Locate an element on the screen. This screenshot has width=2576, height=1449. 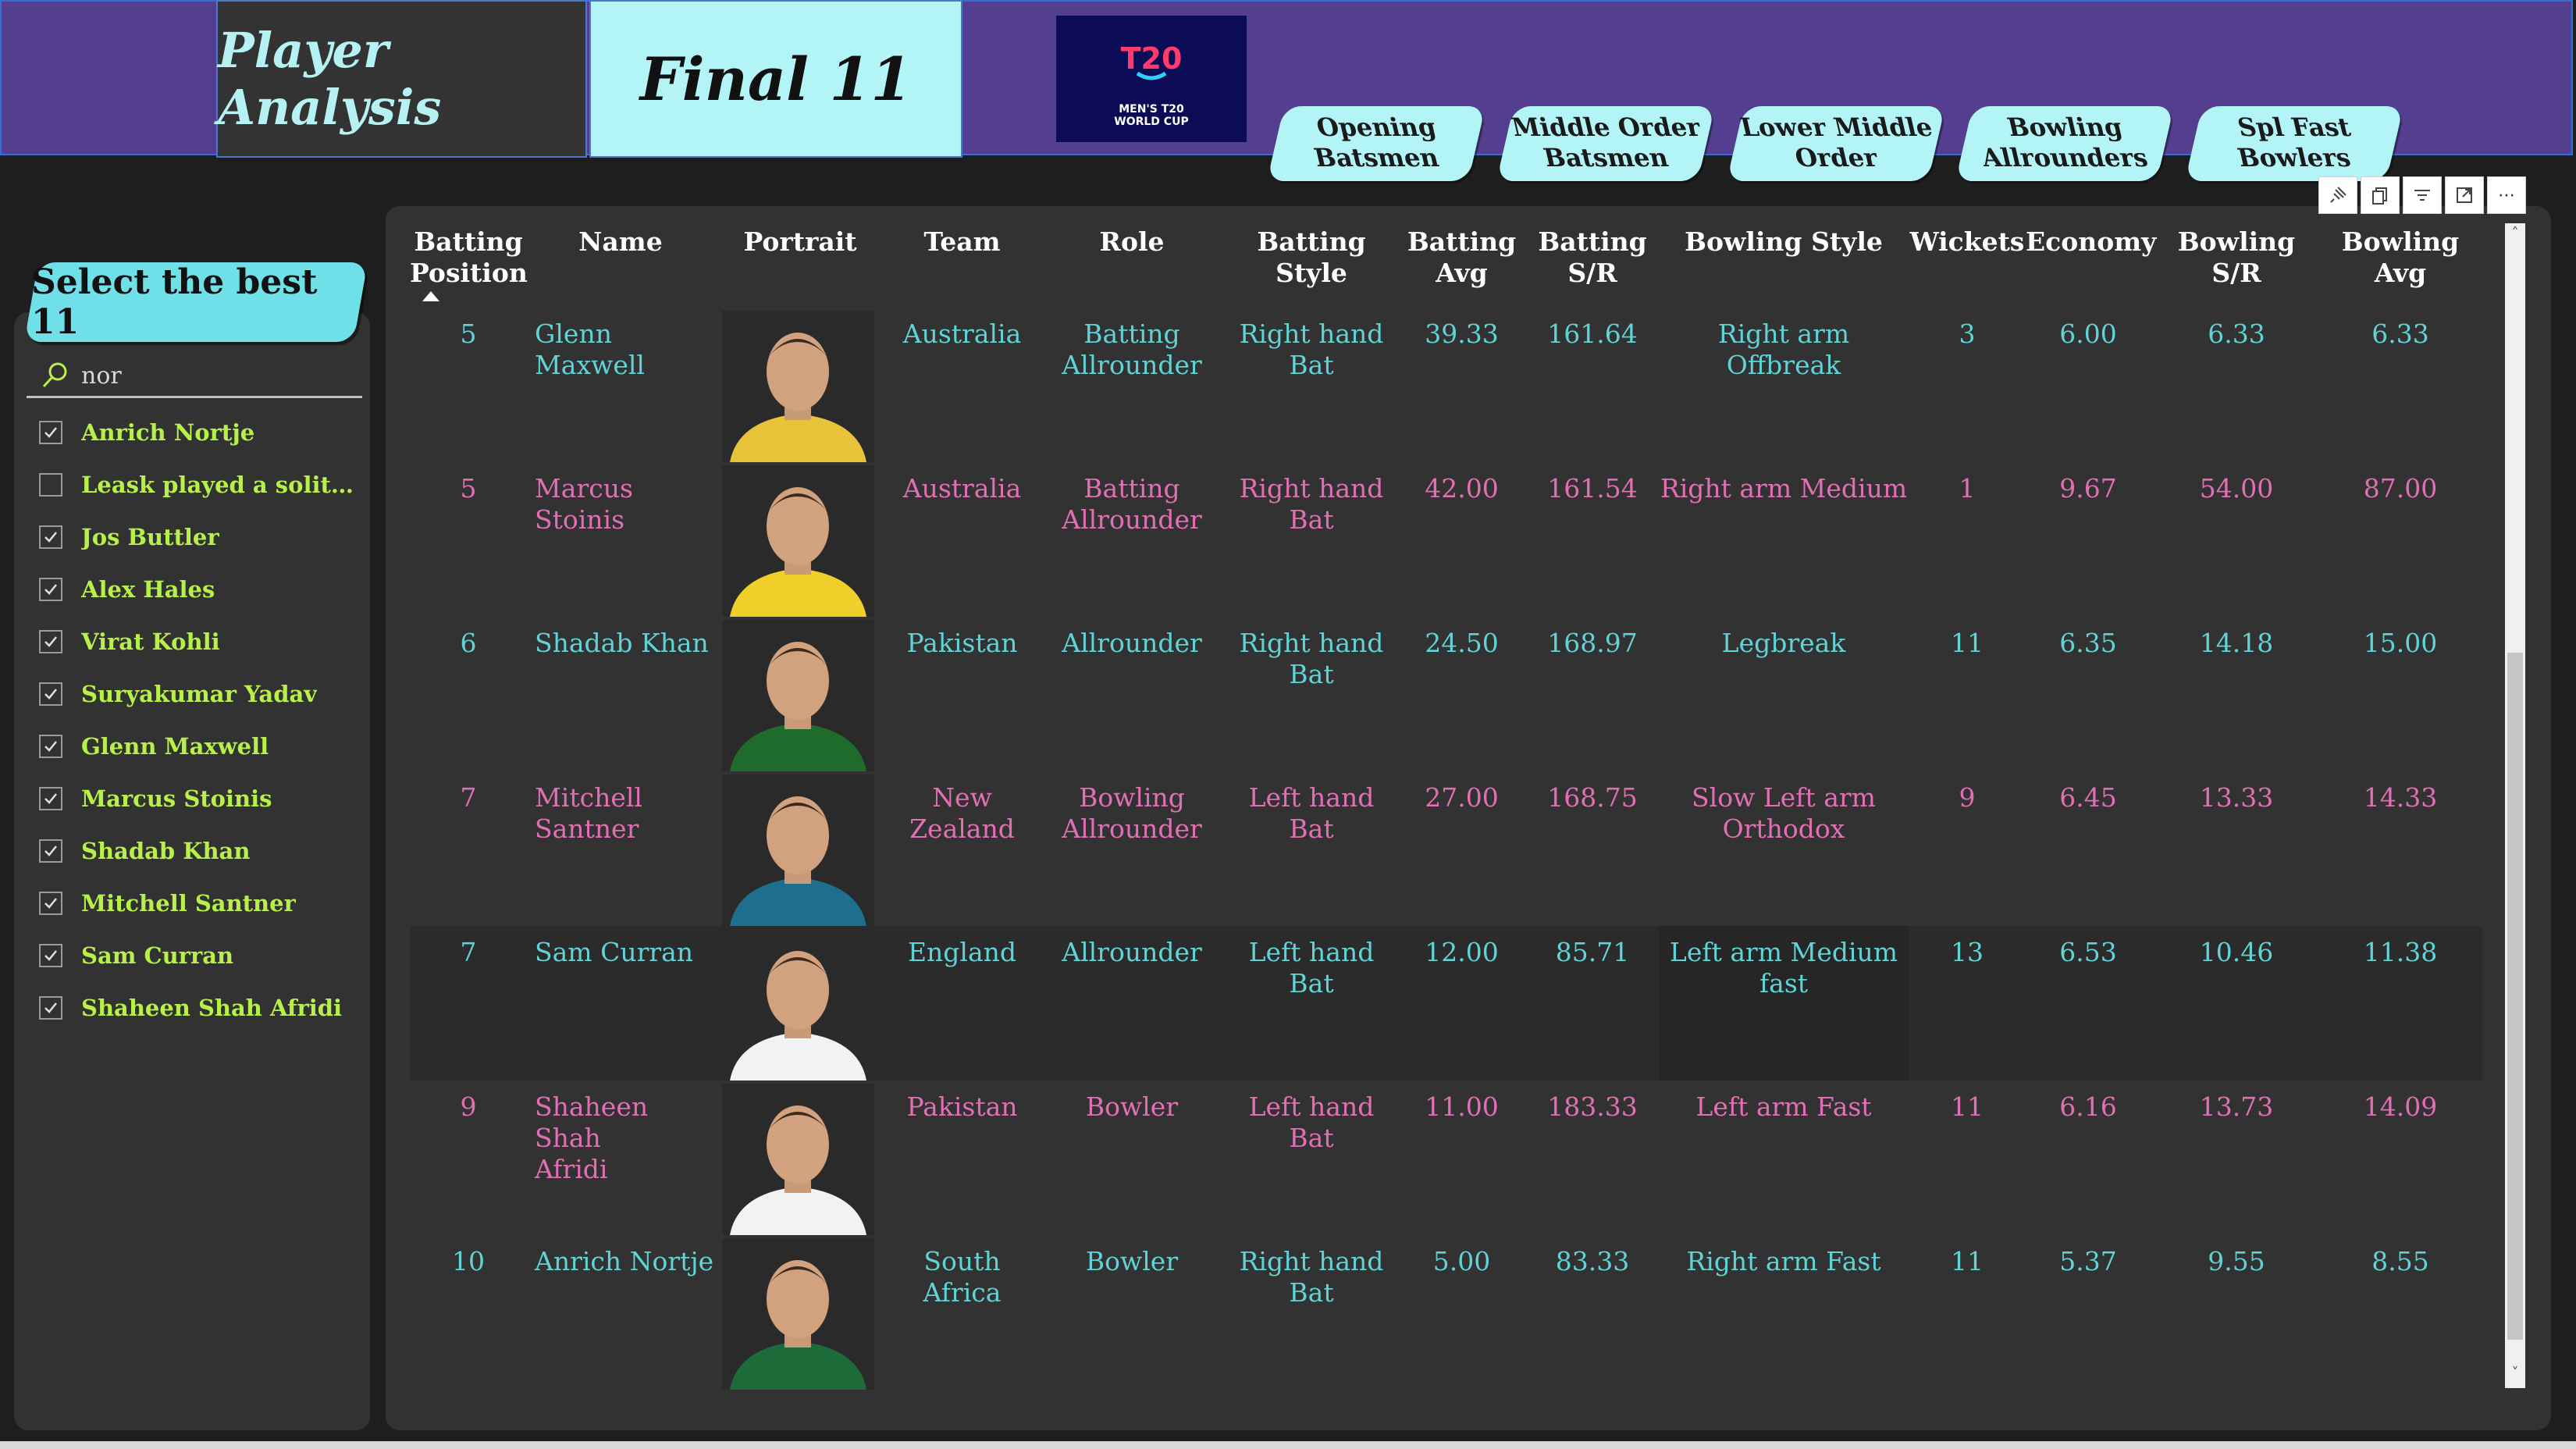
cell-bowling-sr: 14.18 is located at coordinates (2236, 643).